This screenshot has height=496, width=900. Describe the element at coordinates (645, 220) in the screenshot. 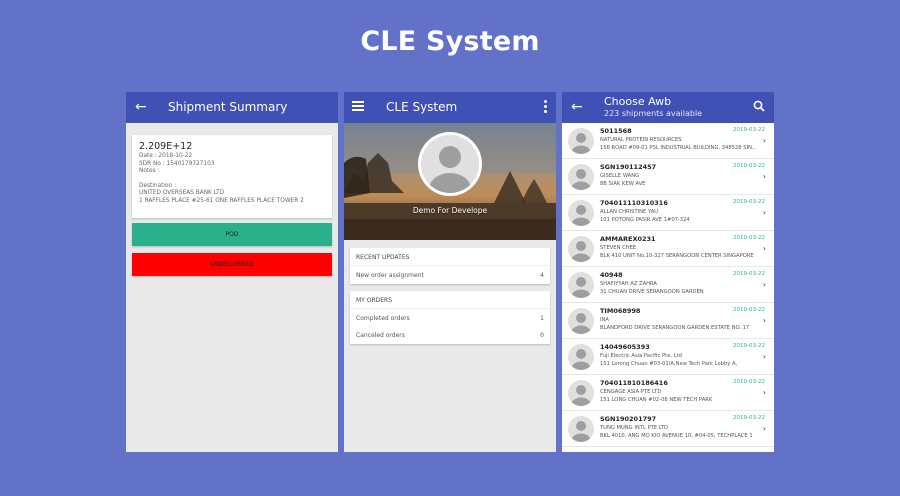

I see `recipient-address: 101 POTONG PASIR AVE 1#07-324` at that location.